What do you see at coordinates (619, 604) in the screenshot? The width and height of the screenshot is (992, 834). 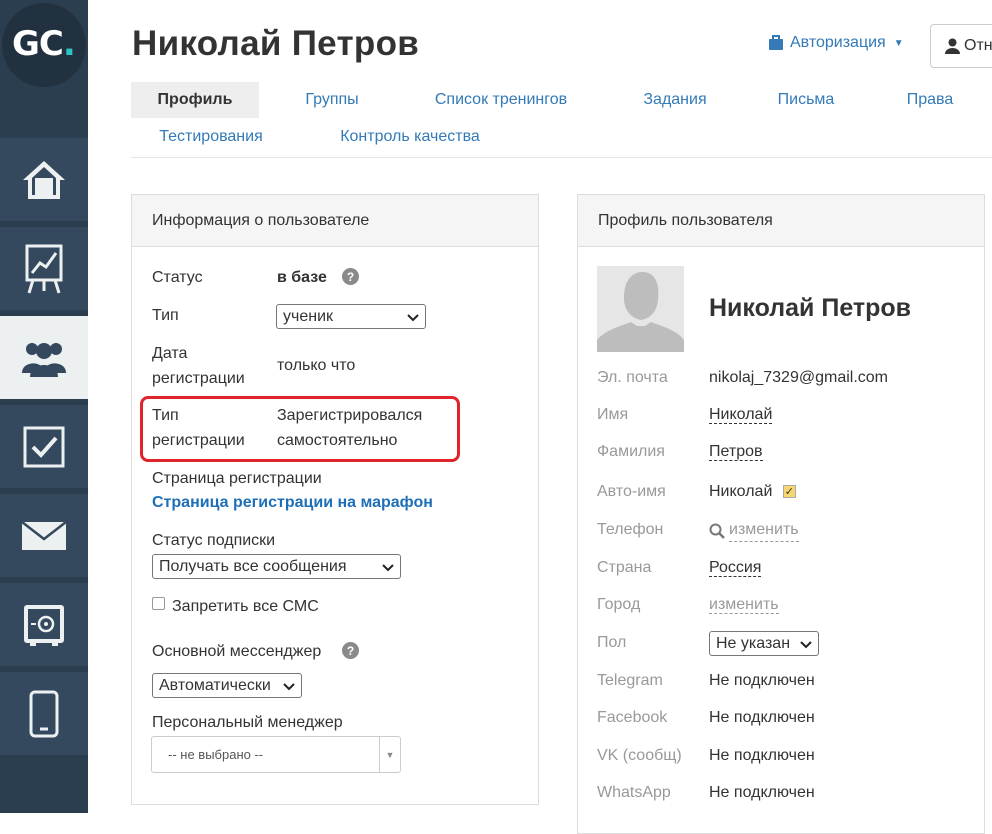 I see `city-label: Город` at bounding box center [619, 604].